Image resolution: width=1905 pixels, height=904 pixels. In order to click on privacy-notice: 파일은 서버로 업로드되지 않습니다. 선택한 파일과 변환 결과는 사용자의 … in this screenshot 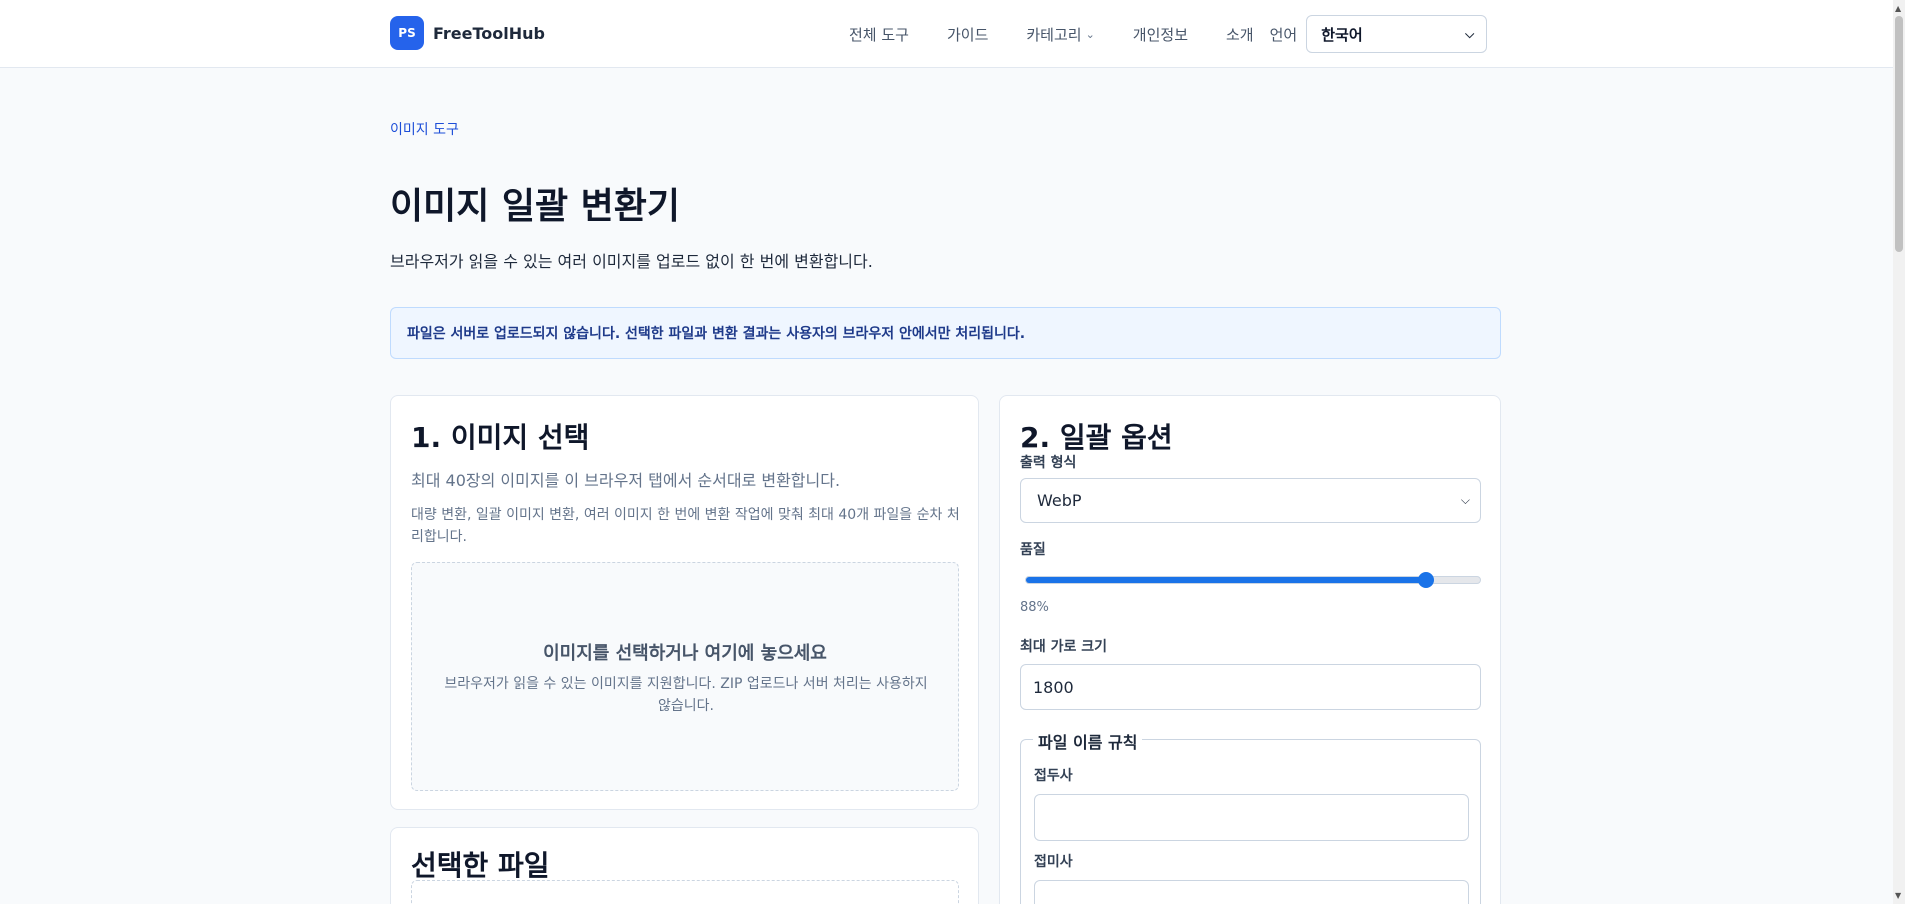, I will do `click(945, 333)`.